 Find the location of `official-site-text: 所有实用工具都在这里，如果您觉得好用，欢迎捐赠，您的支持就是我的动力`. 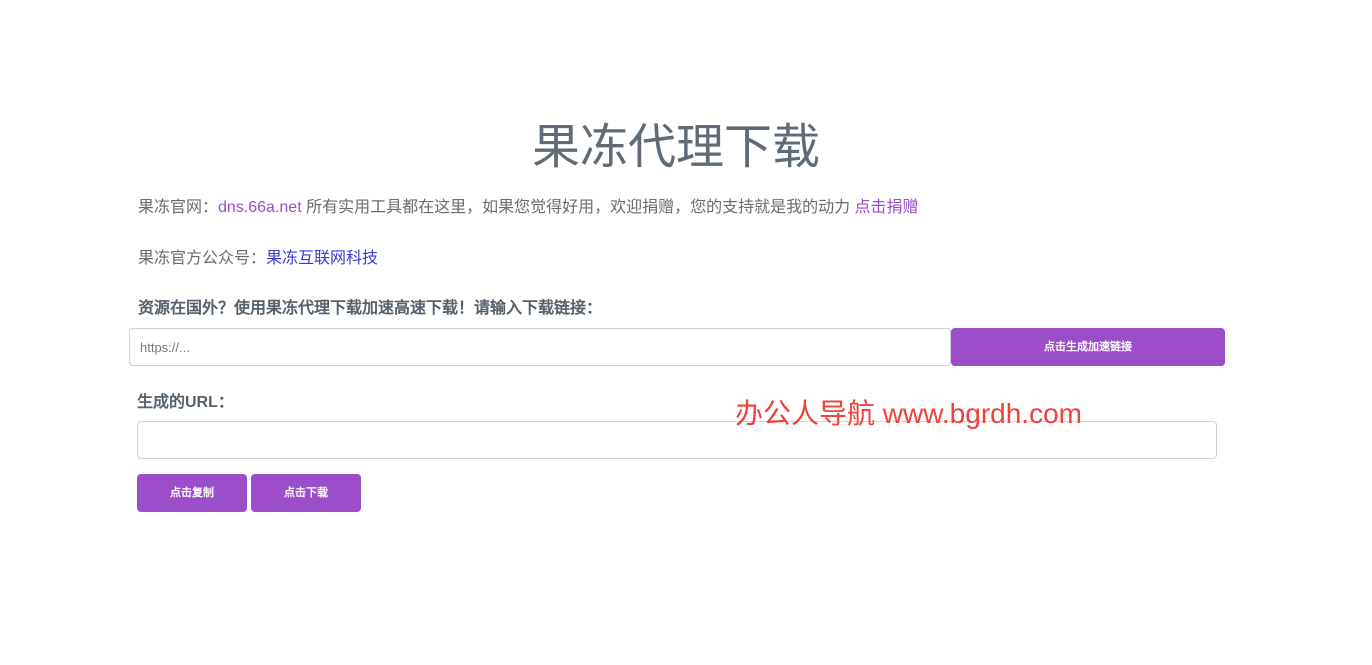

official-site-text: 所有实用工具都在这里，如果您觉得好用，欢迎捐赠，您的支持就是我的动力 is located at coordinates (578, 207).